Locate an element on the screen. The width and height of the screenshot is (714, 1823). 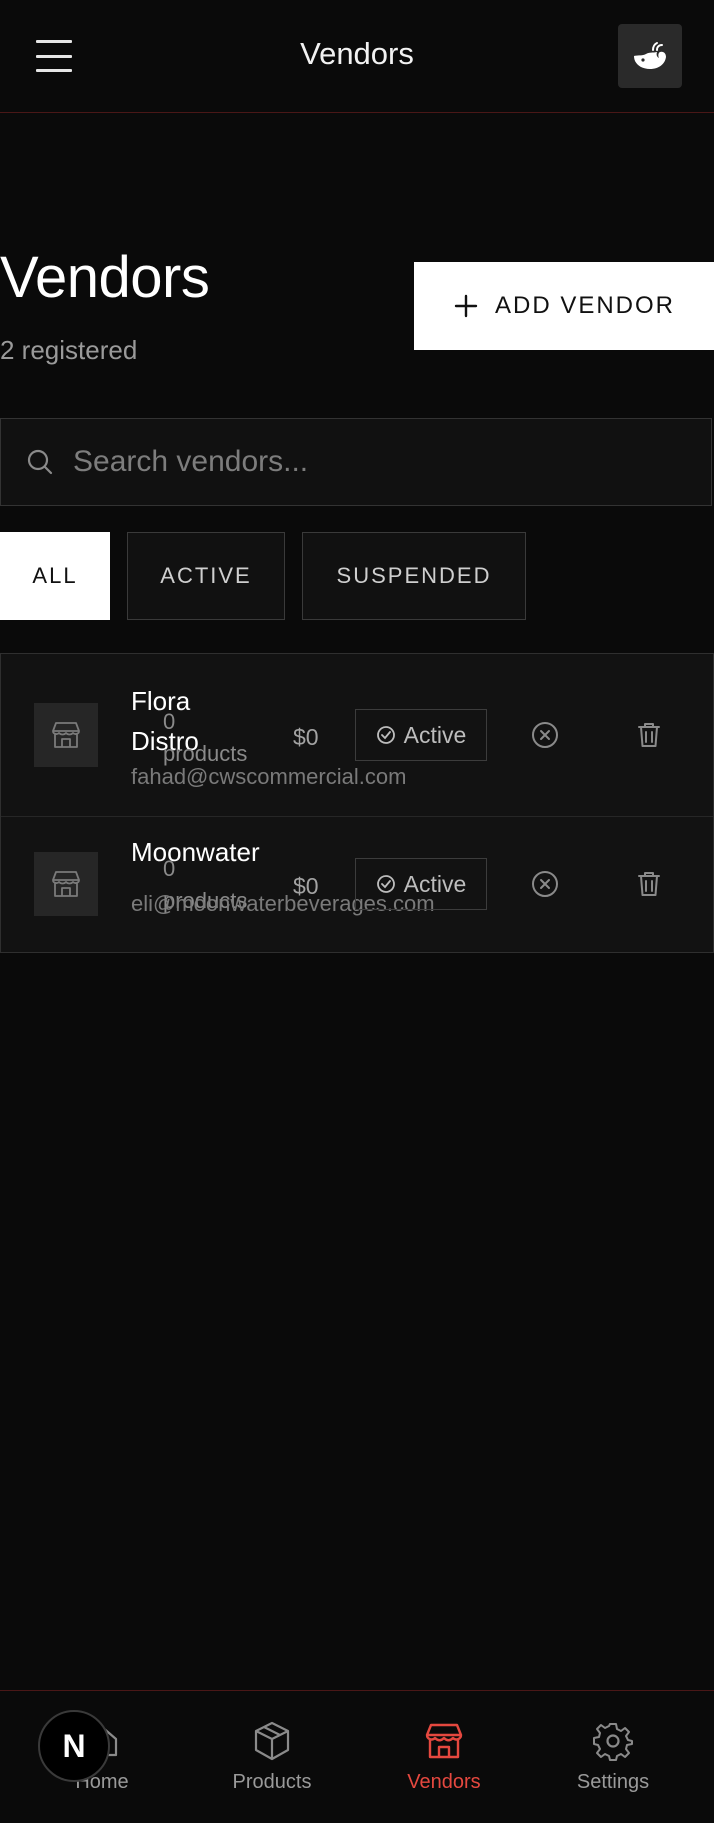
nav-settings: Settings is located at coordinates (613, 1757).